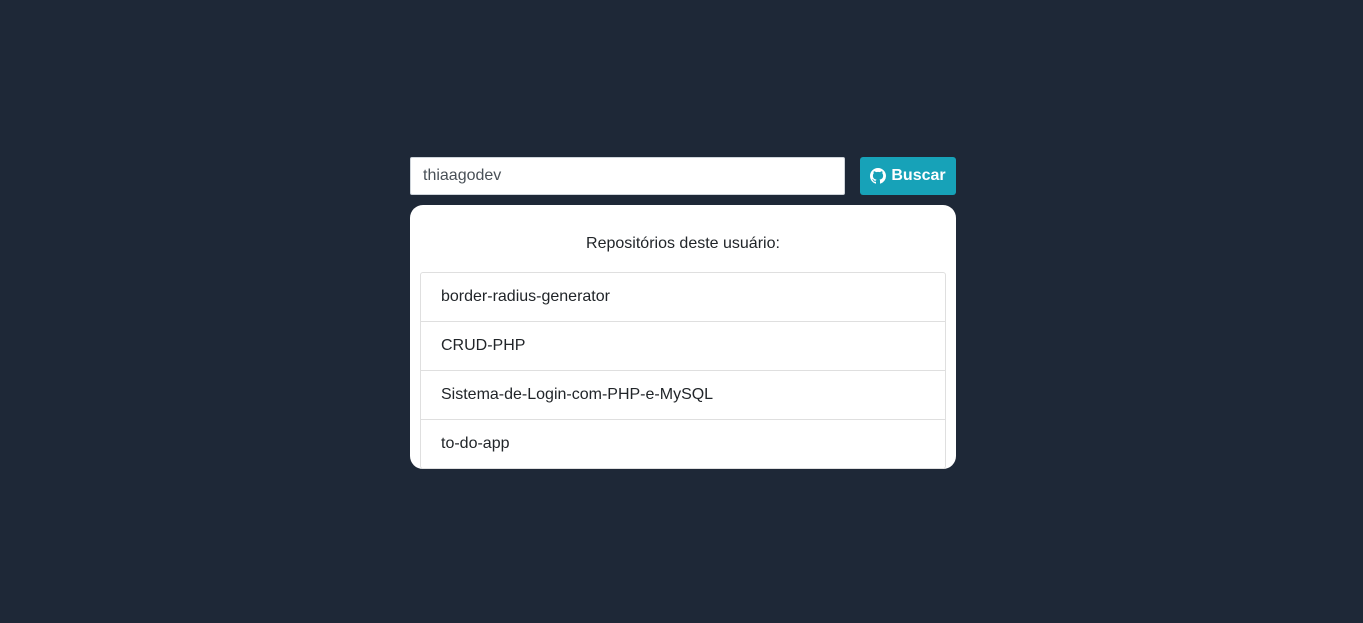 The height and width of the screenshot is (623, 1363). What do you see at coordinates (683, 243) in the screenshot?
I see `repositories-title: Repositórios deste usuário:` at bounding box center [683, 243].